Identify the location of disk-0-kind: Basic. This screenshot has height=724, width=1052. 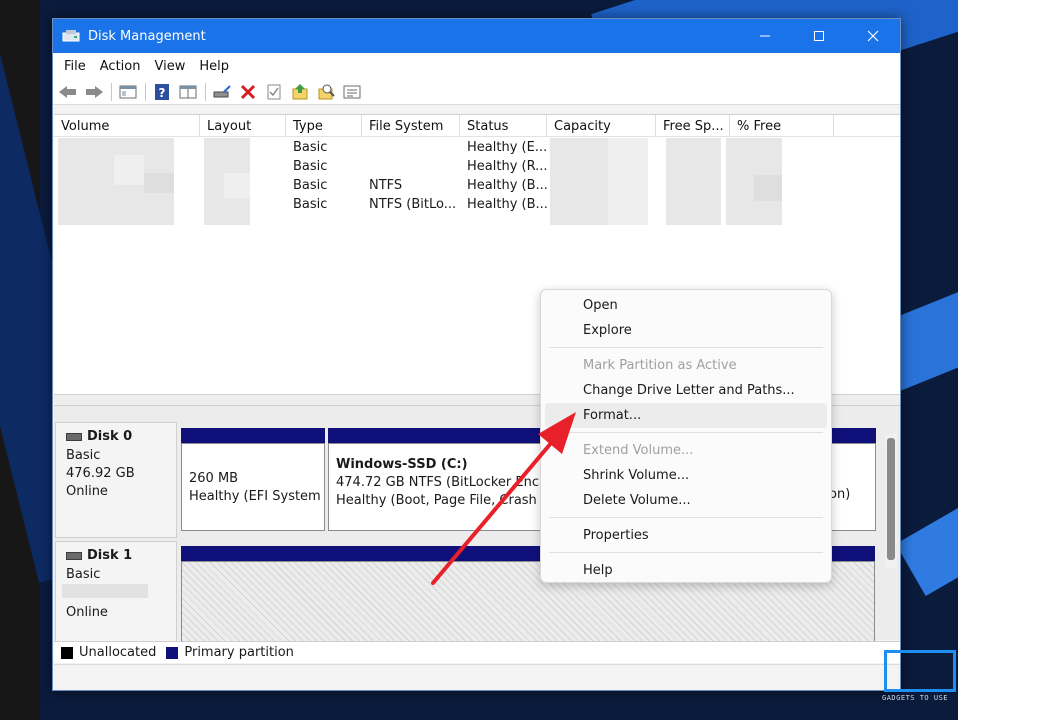
(83, 455).